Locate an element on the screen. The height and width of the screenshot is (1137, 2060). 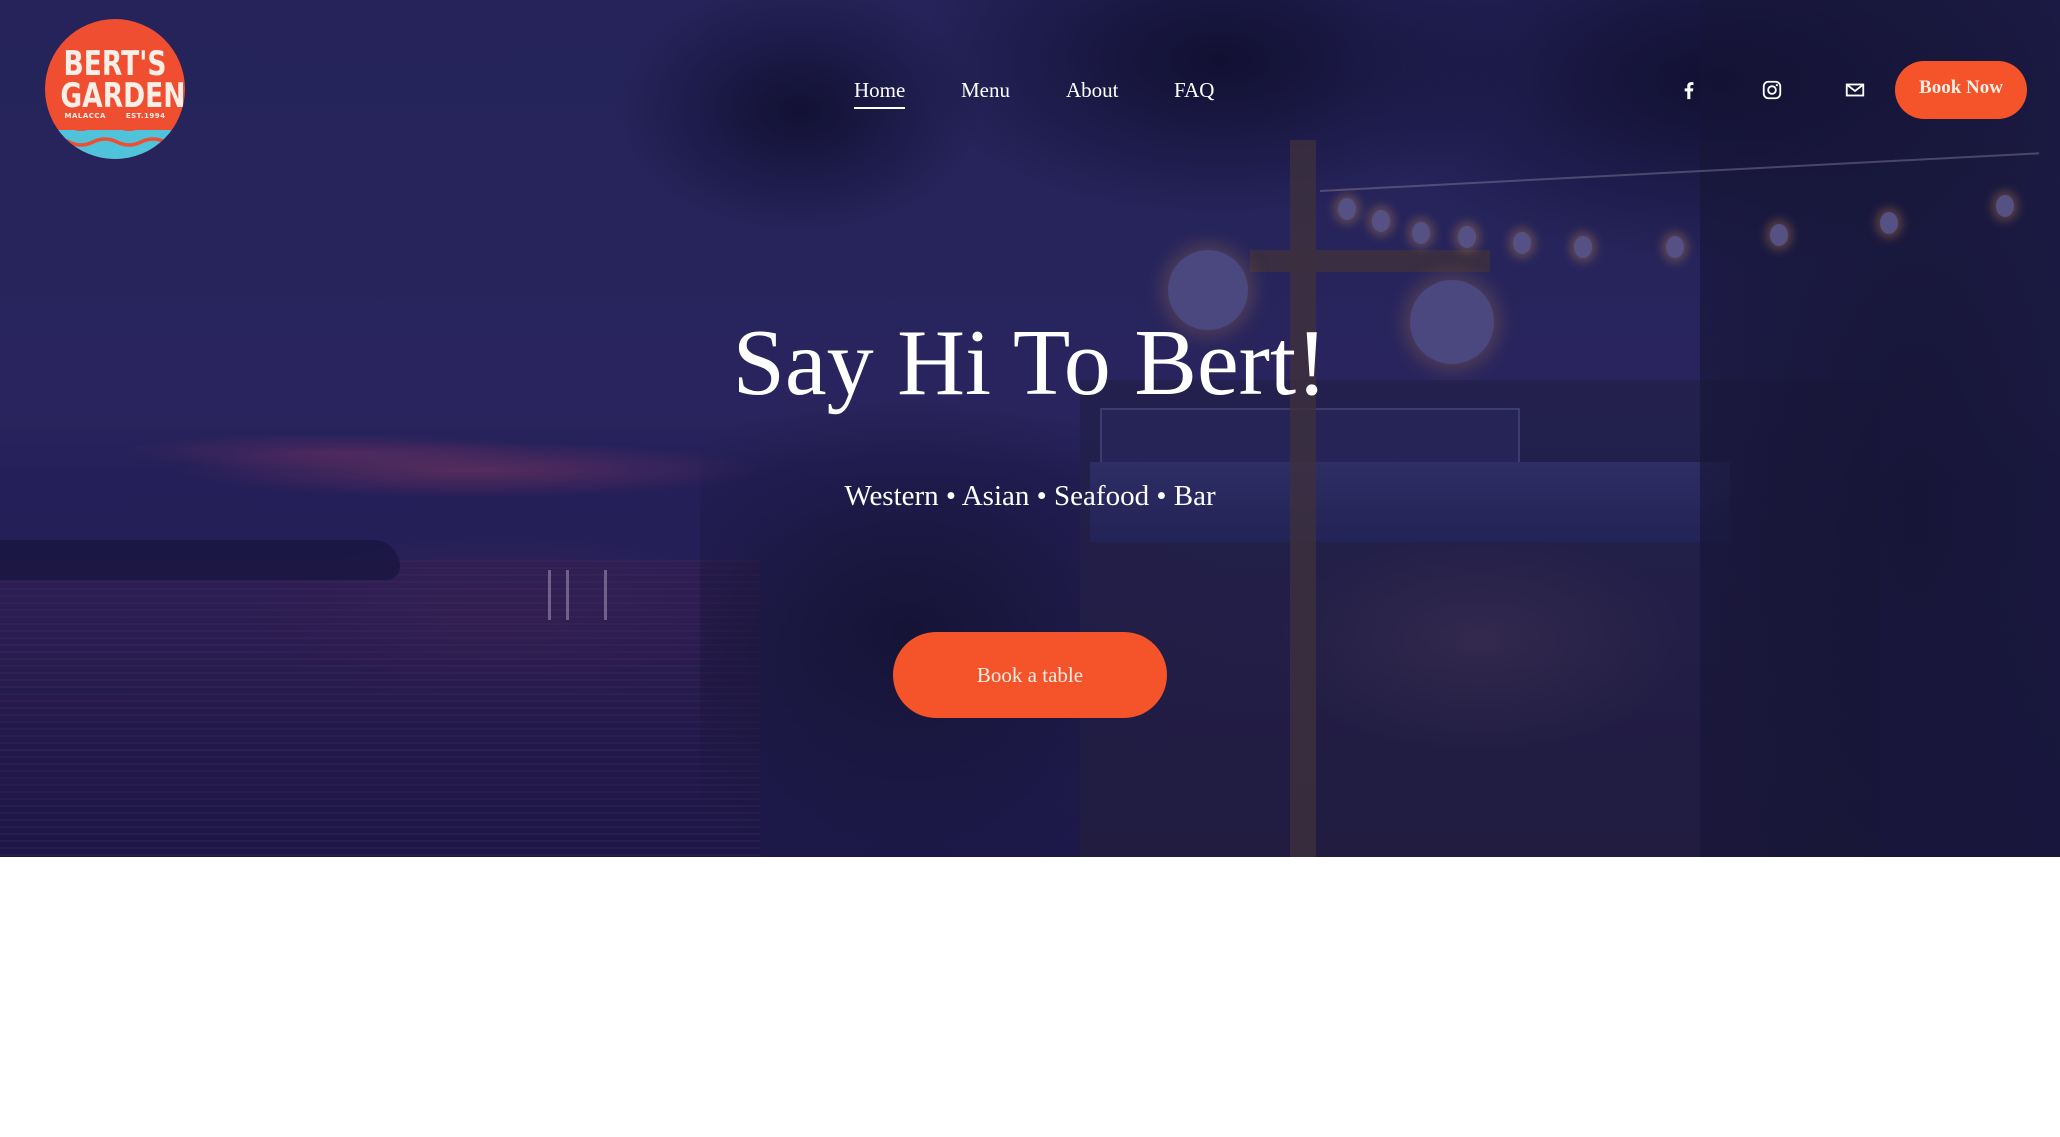
mail-icon is located at coordinates (1855, 90).